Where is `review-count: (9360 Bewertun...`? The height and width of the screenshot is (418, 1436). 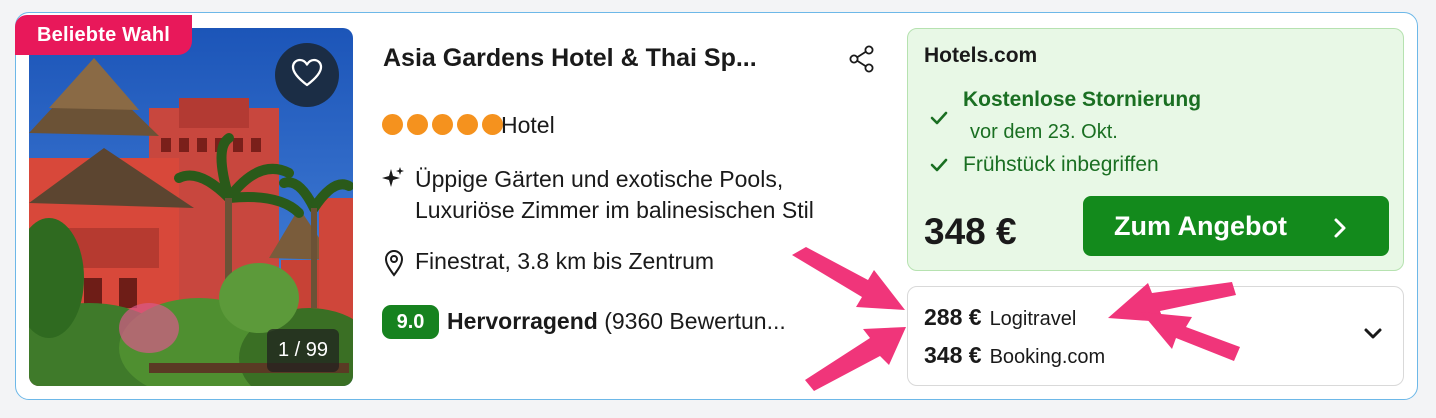 review-count: (9360 Bewertun... is located at coordinates (695, 321).